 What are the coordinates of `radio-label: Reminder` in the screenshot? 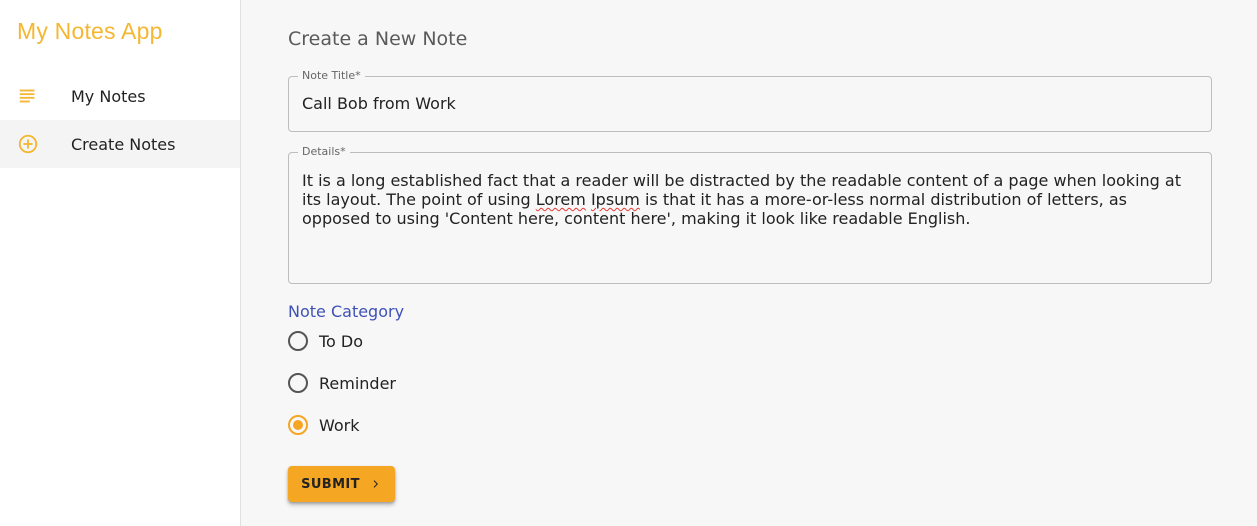 It's located at (357, 383).